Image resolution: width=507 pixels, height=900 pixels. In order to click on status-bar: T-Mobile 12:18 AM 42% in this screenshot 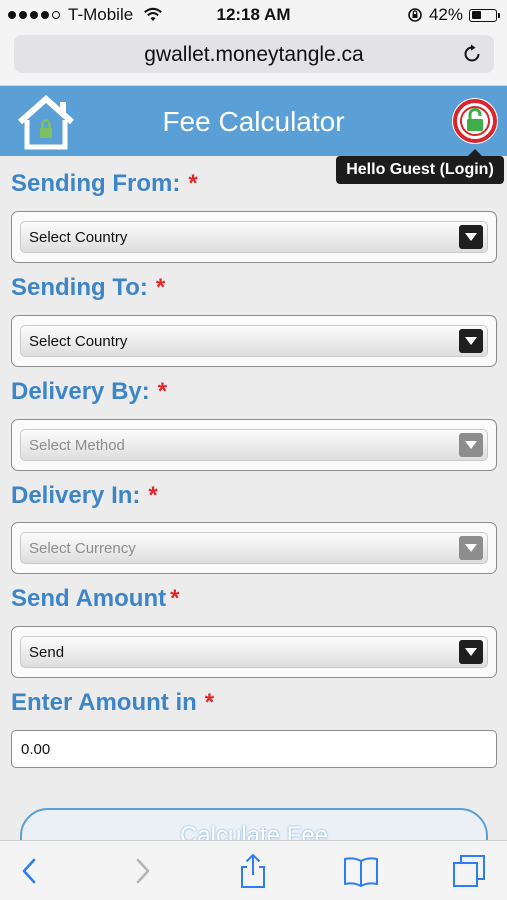, I will do `click(253, 15)`.